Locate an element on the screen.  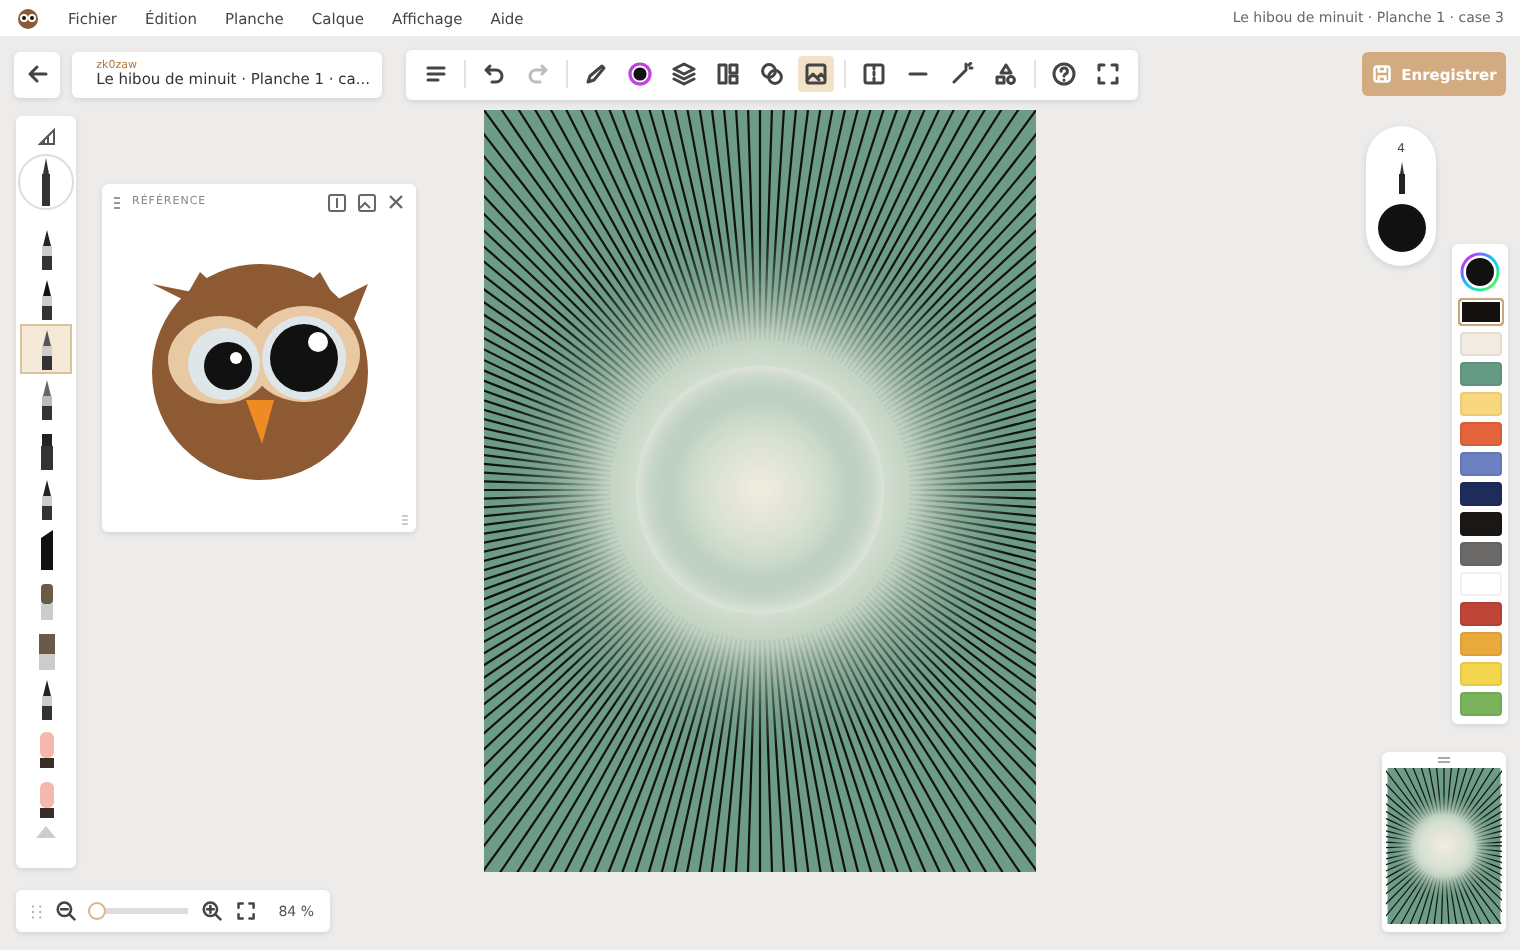
back-button is located at coordinates (37, 74).